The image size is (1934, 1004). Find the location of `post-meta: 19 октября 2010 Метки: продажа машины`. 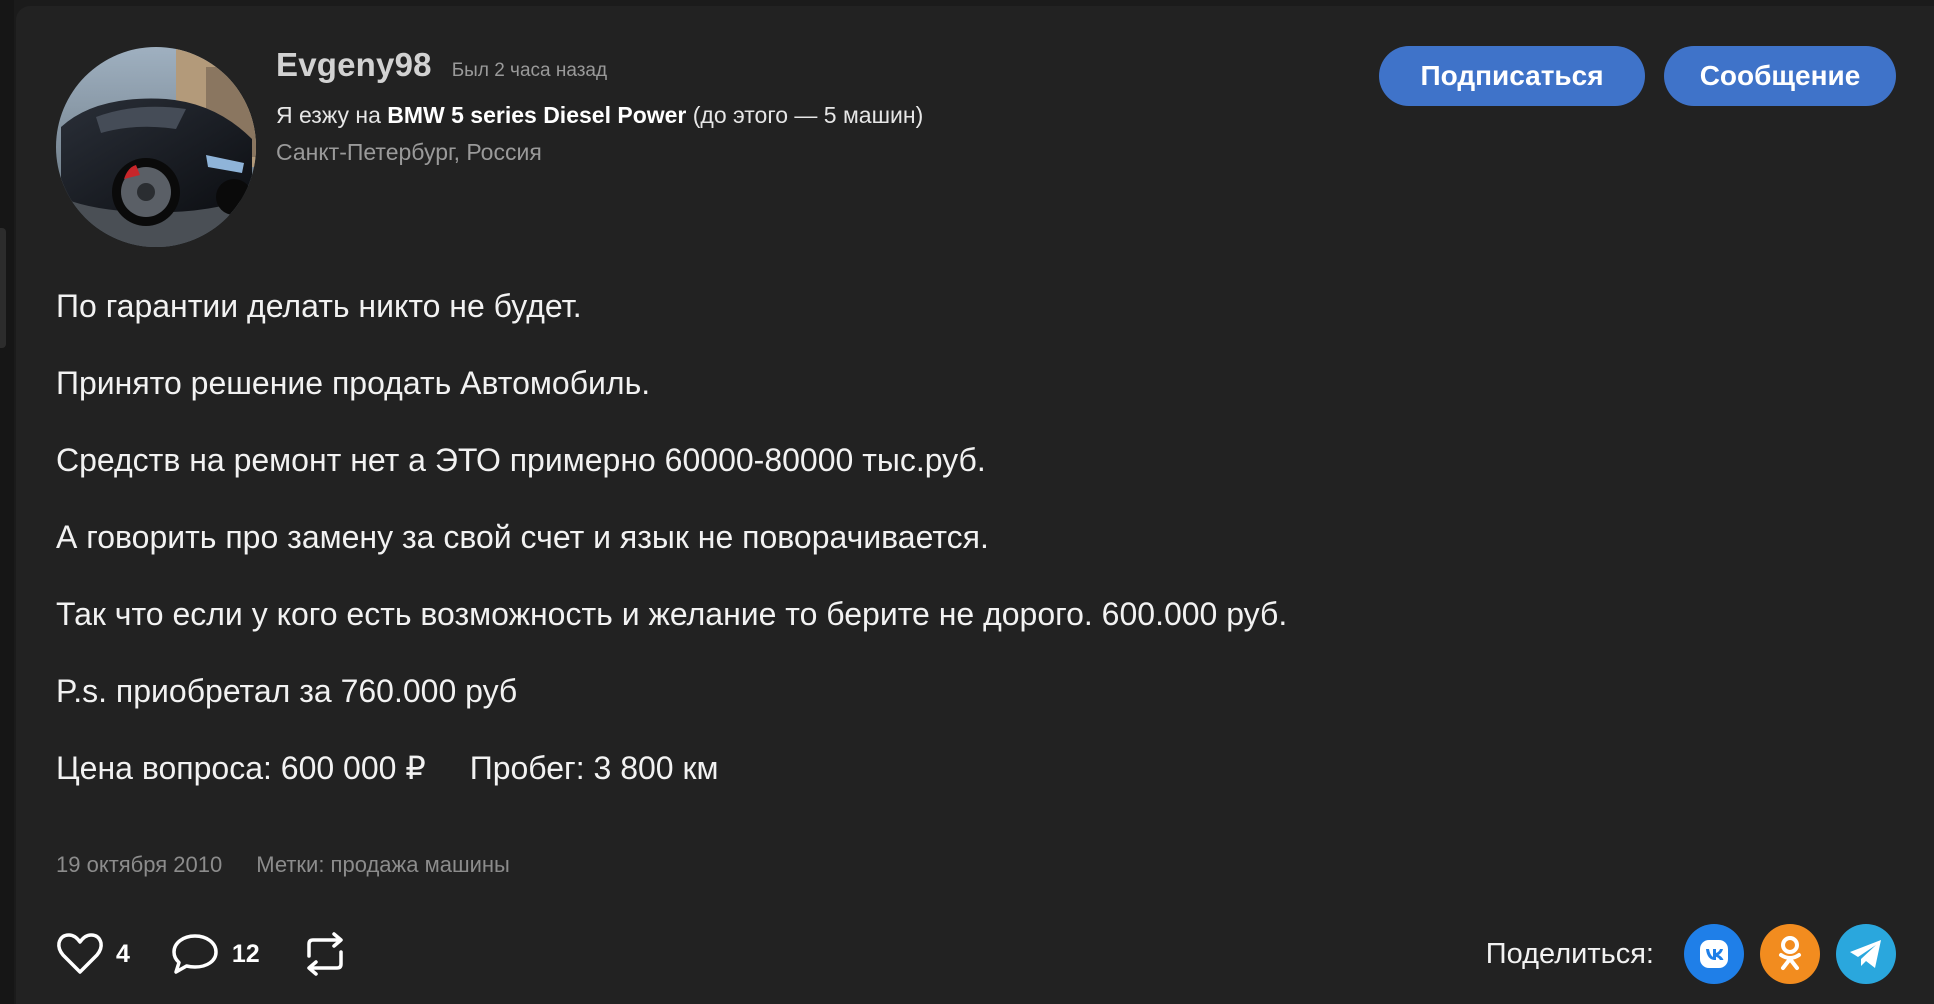

post-meta: 19 октября 2010 Метки: продажа машины is located at coordinates (283, 865).